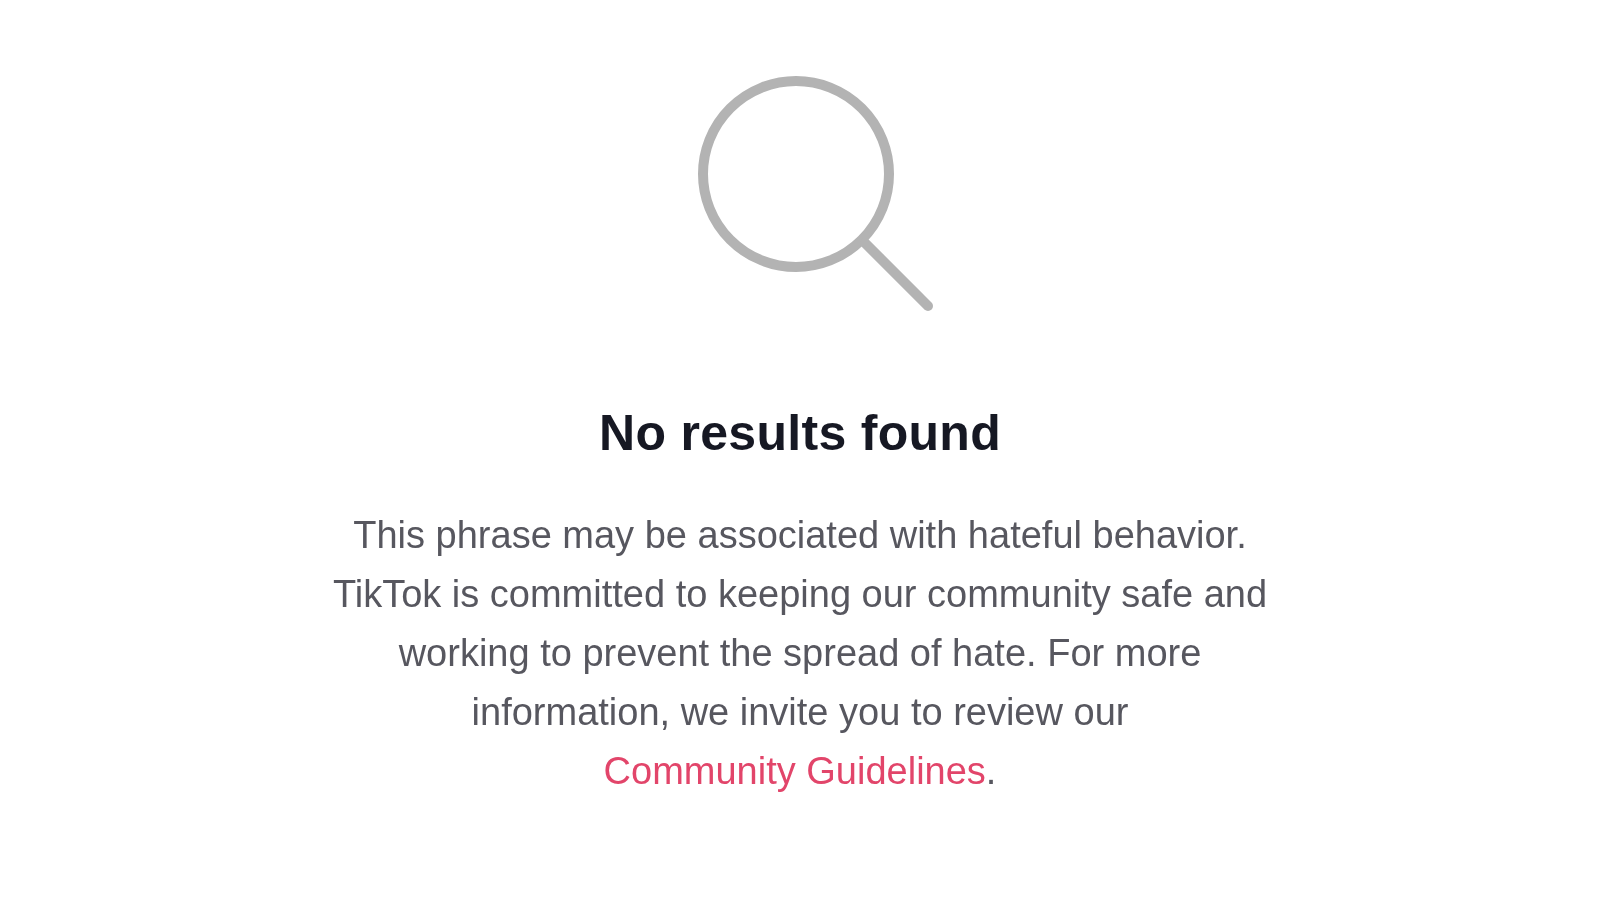  What do you see at coordinates (800, 433) in the screenshot?
I see `empty-state-title: No results found` at bounding box center [800, 433].